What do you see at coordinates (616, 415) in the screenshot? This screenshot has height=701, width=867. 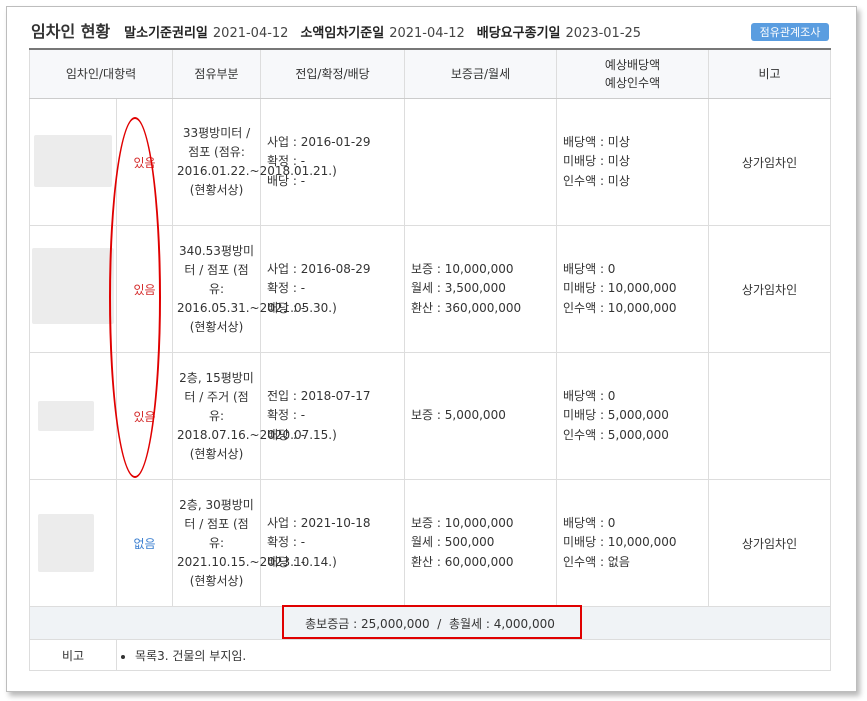 I see `dividend-line: 미배당 : 5,000,000` at bounding box center [616, 415].